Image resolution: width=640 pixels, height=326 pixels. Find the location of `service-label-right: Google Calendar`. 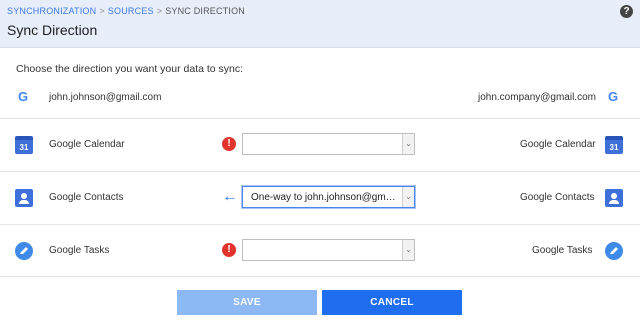

service-label-right: Google Calendar is located at coordinates (558, 144).